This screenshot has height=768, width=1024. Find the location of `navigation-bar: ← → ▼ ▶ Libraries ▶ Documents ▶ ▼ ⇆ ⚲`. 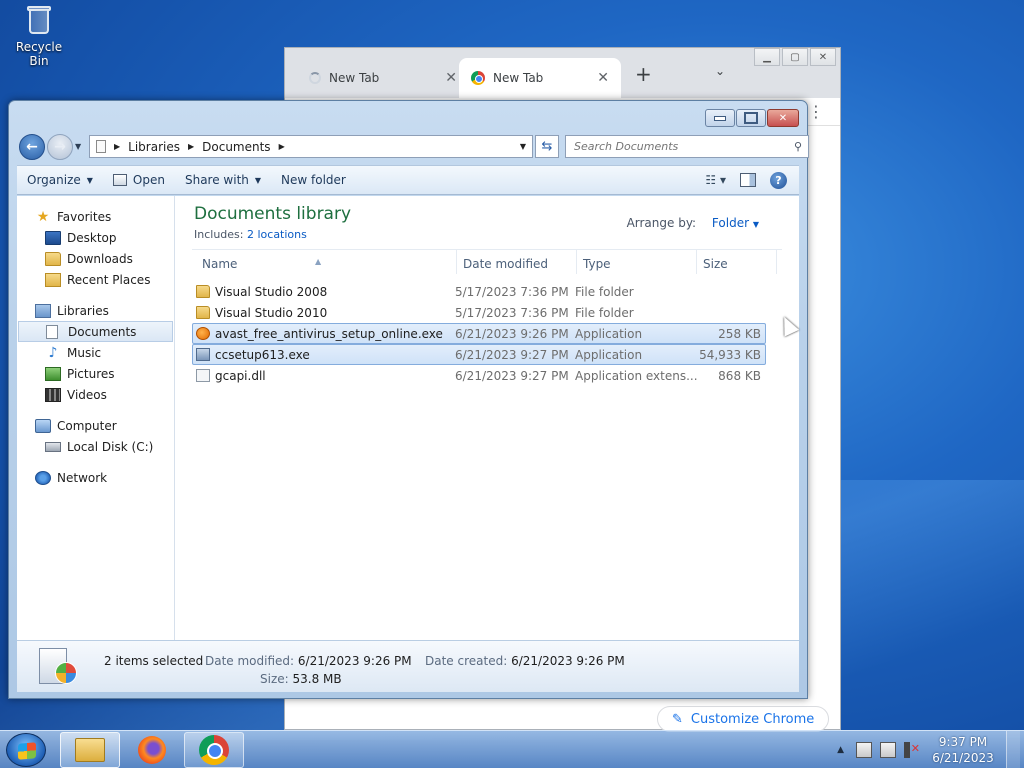

navigation-bar: ← → ▼ ▶ Libraries ▶ Documents ▶ ▼ ⇆ ⚲ is located at coordinates (413, 147).